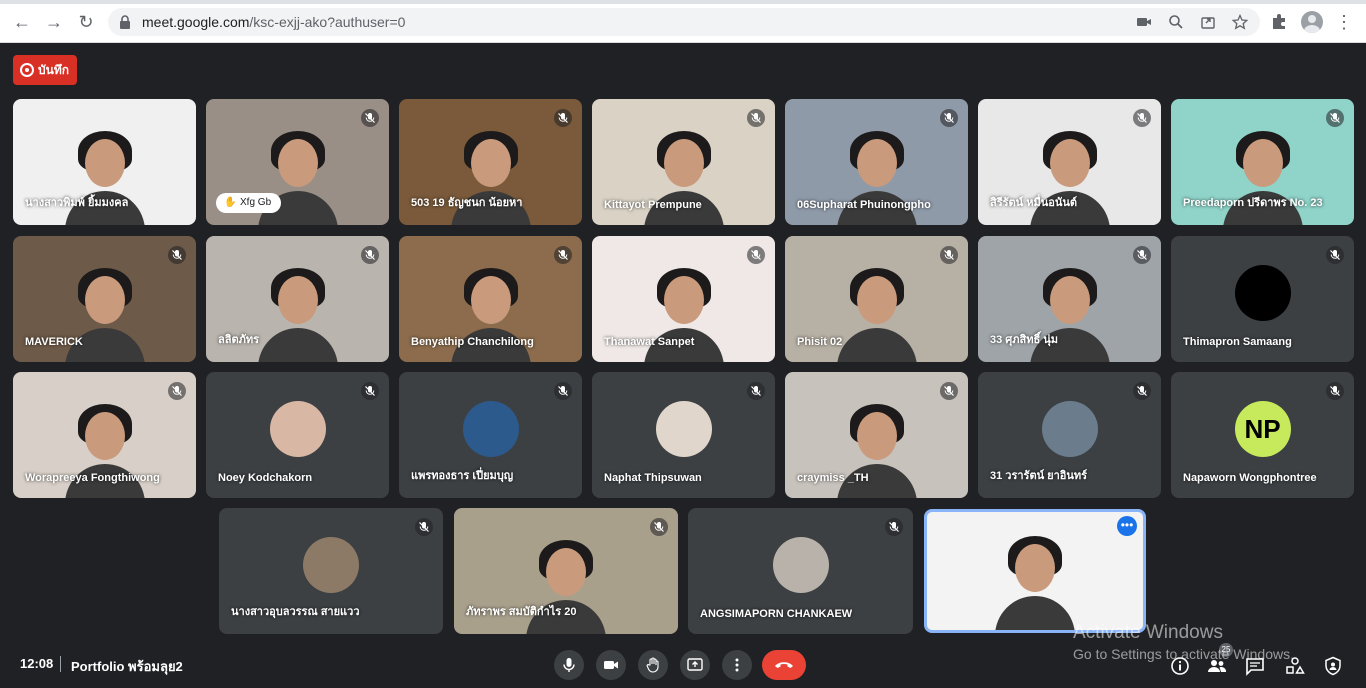  What do you see at coordinates (876, 435) in the screenshot?
I see `participant-tile: craymiss _TH` at bounding box center [876, 435].